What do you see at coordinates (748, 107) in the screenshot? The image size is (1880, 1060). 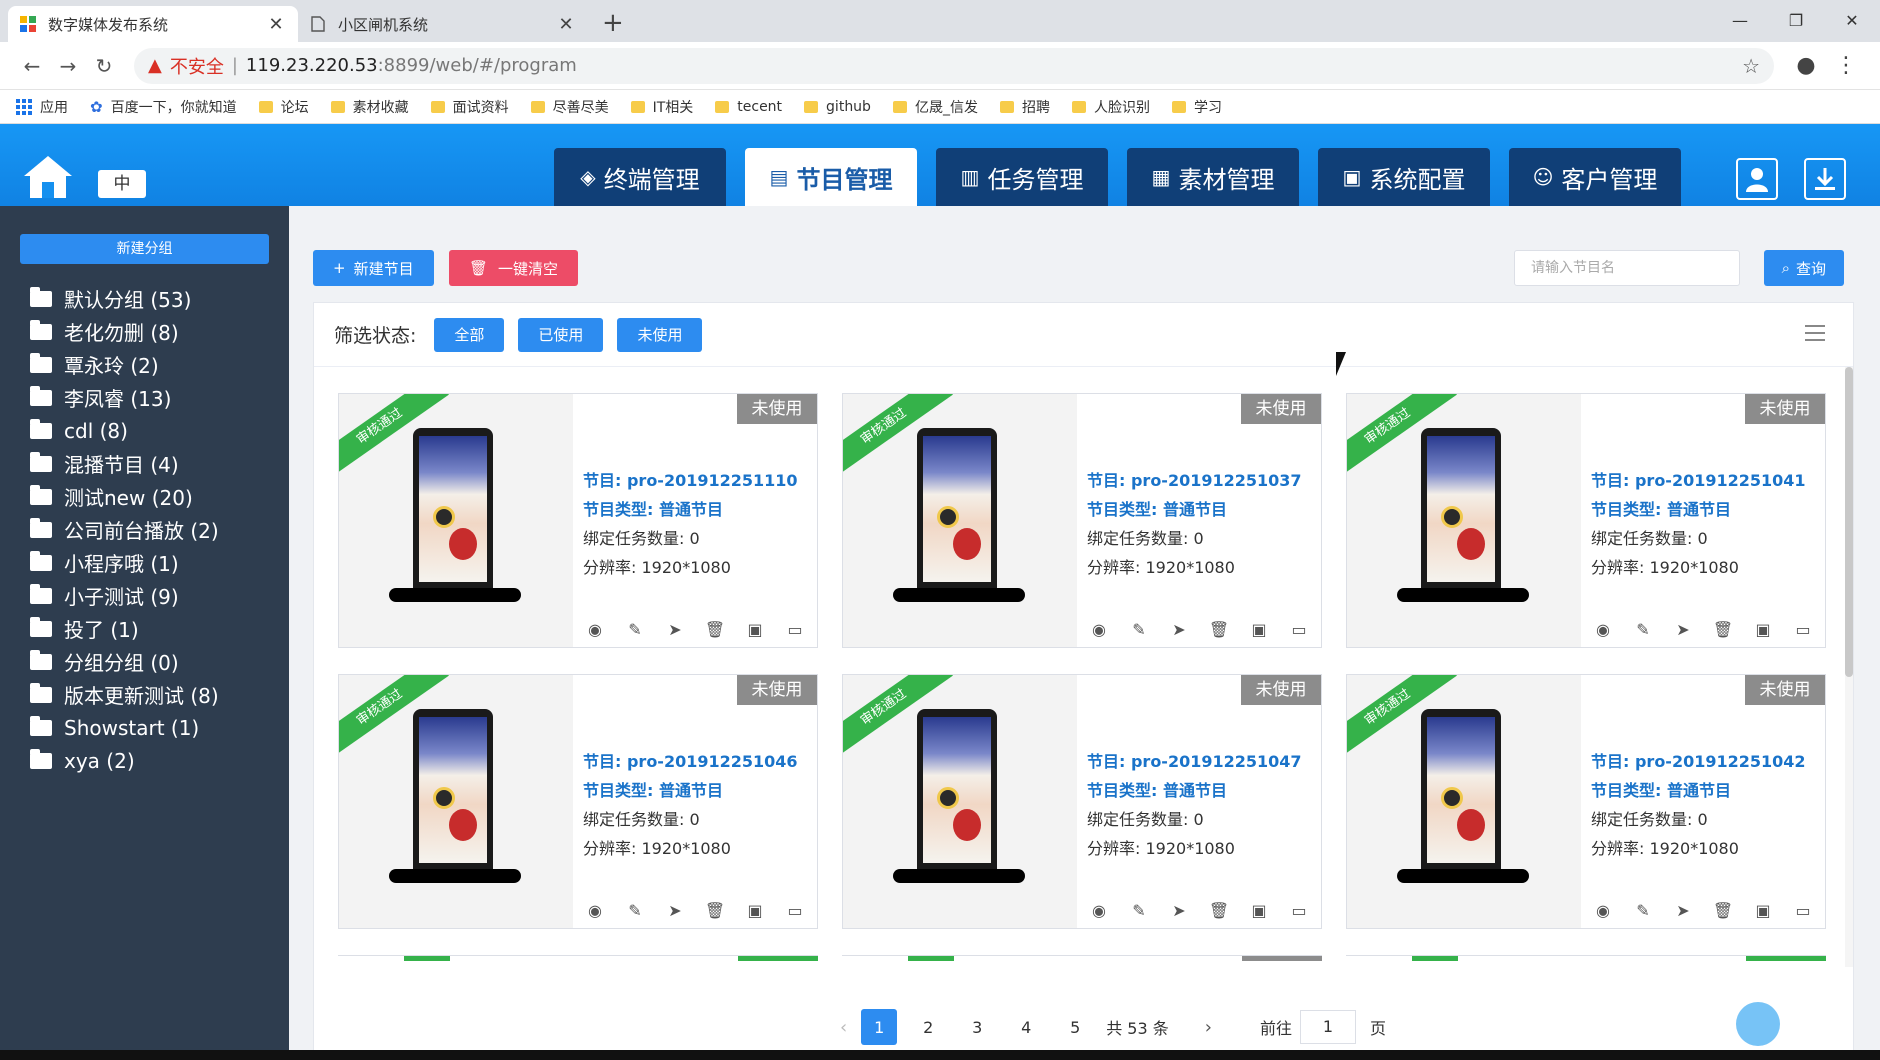 I see `bookmark-folder: tecent` at bounding box center [748, 107].